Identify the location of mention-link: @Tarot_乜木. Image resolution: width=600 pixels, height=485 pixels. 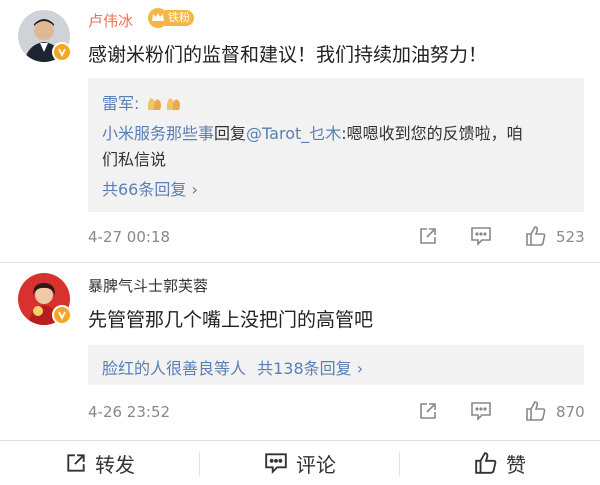
(293, 133).